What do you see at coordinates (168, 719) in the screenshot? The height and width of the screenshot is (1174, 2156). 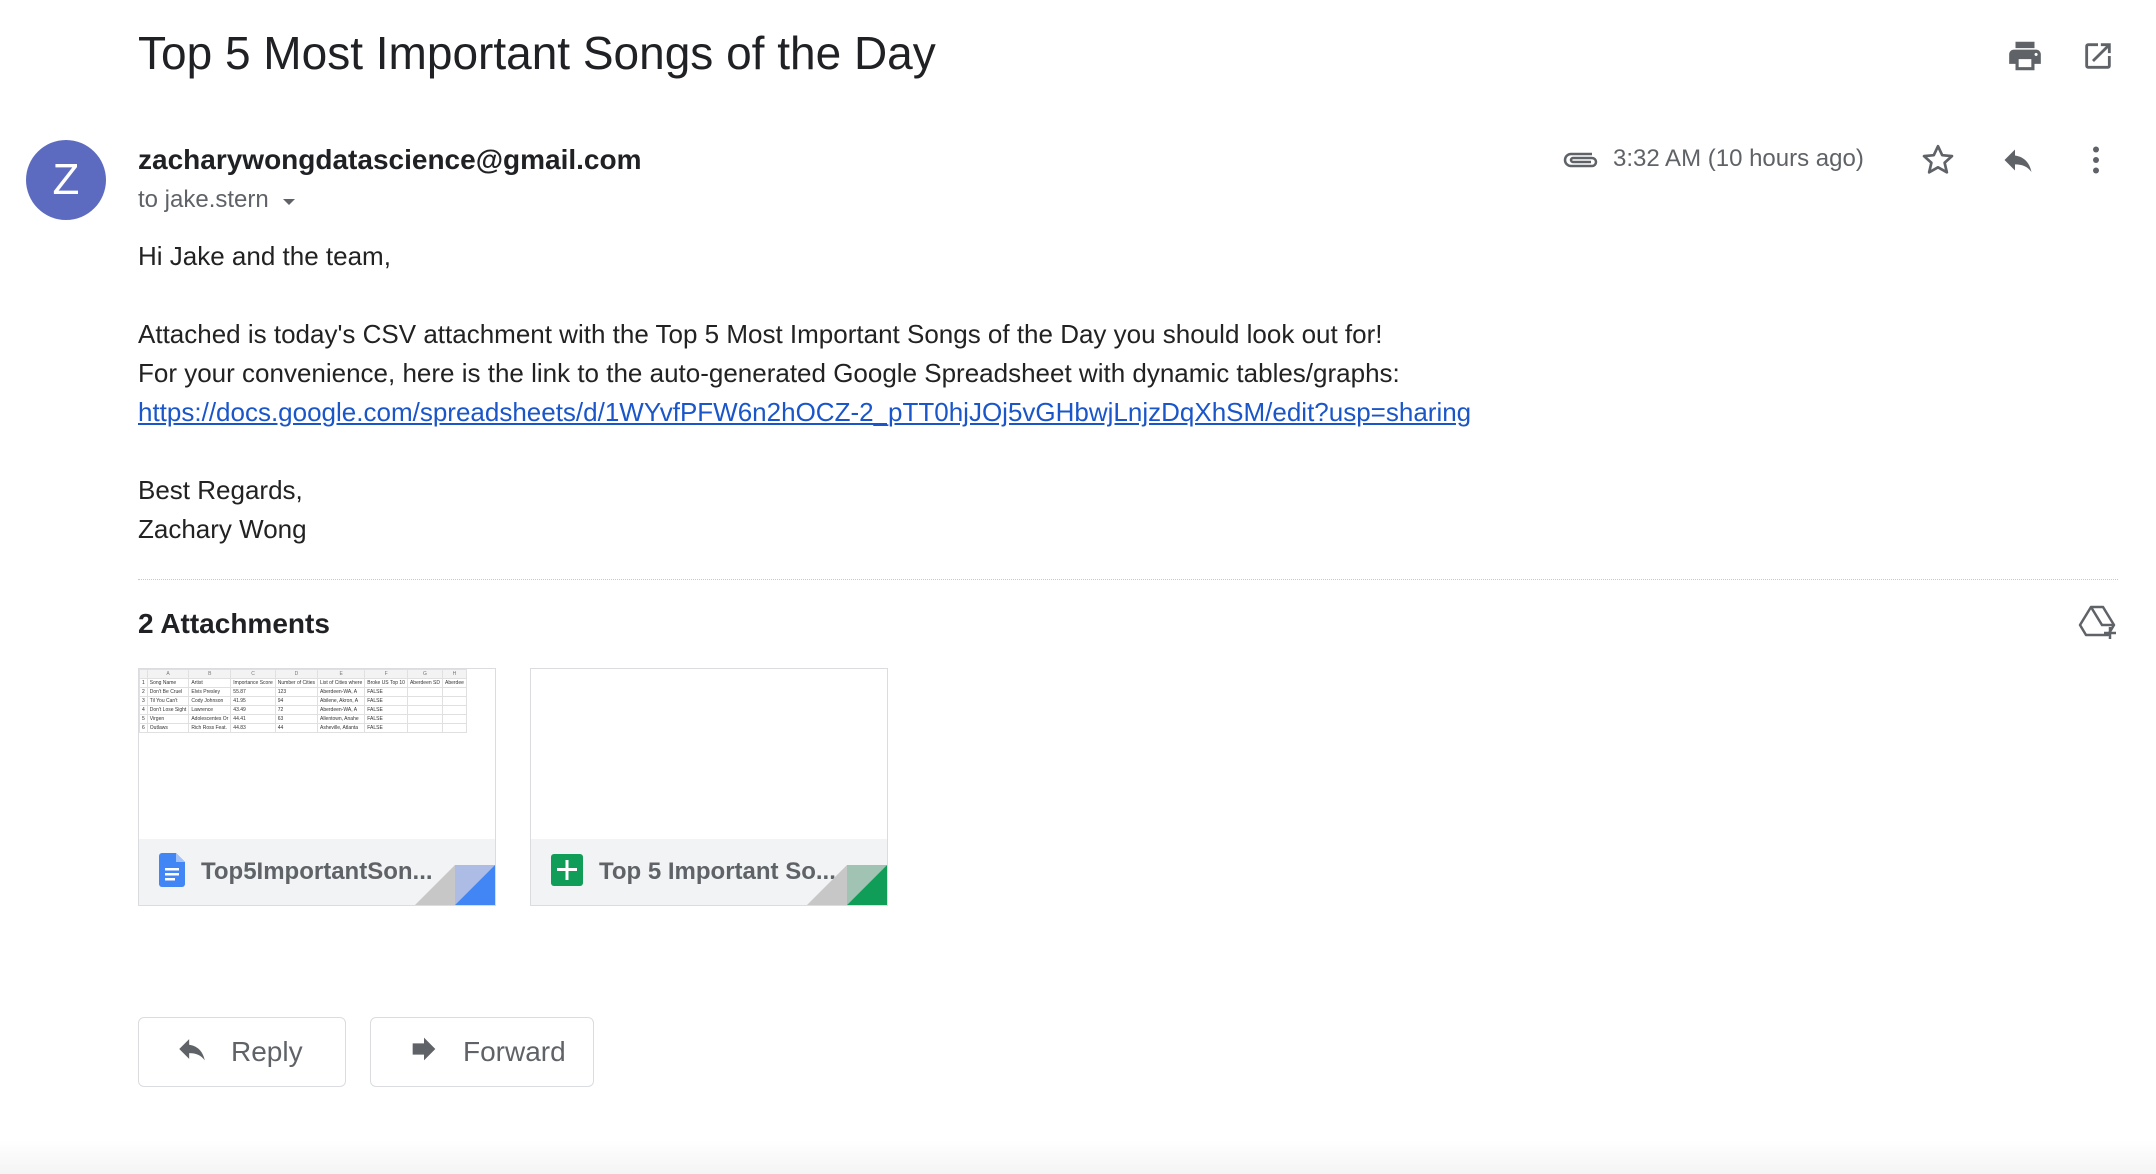 I see `preview-cell: Virgen` at bounding box center [168, 719].